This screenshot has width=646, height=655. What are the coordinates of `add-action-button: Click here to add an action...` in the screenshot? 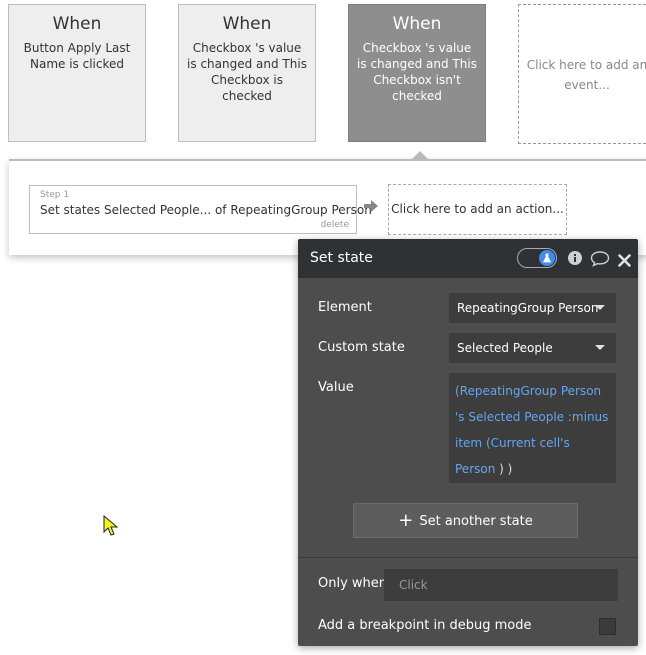 It's located at (477, 209).